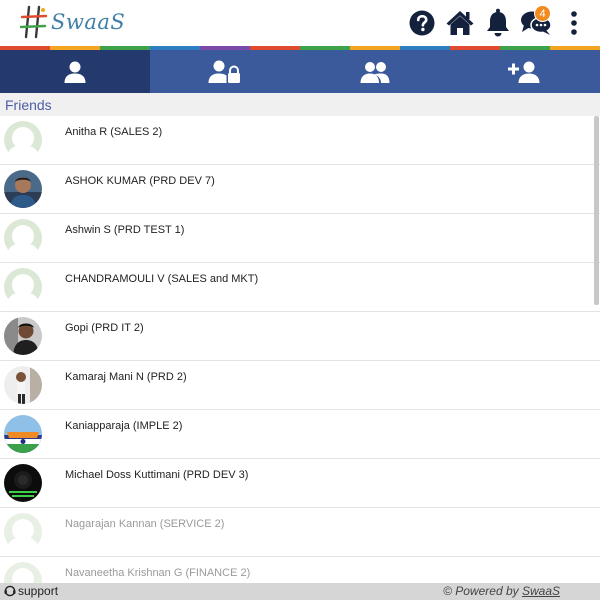  Describe the element at coordinates (158, 573) in the screenshot. I see `friend-name: Navaneetha Krishnan G (FINANCE 2)` at that location.